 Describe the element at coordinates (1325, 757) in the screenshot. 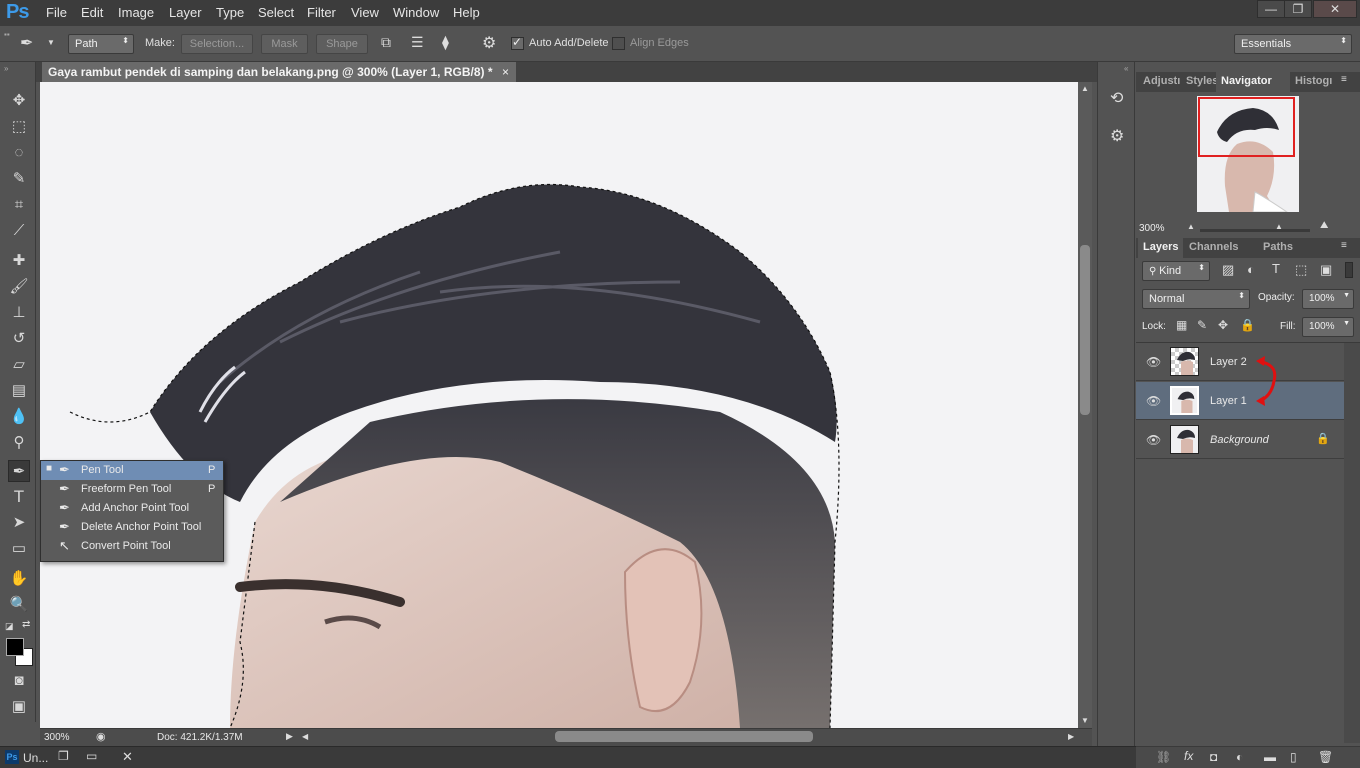

I see `trash-icon: 🗑` at that location.